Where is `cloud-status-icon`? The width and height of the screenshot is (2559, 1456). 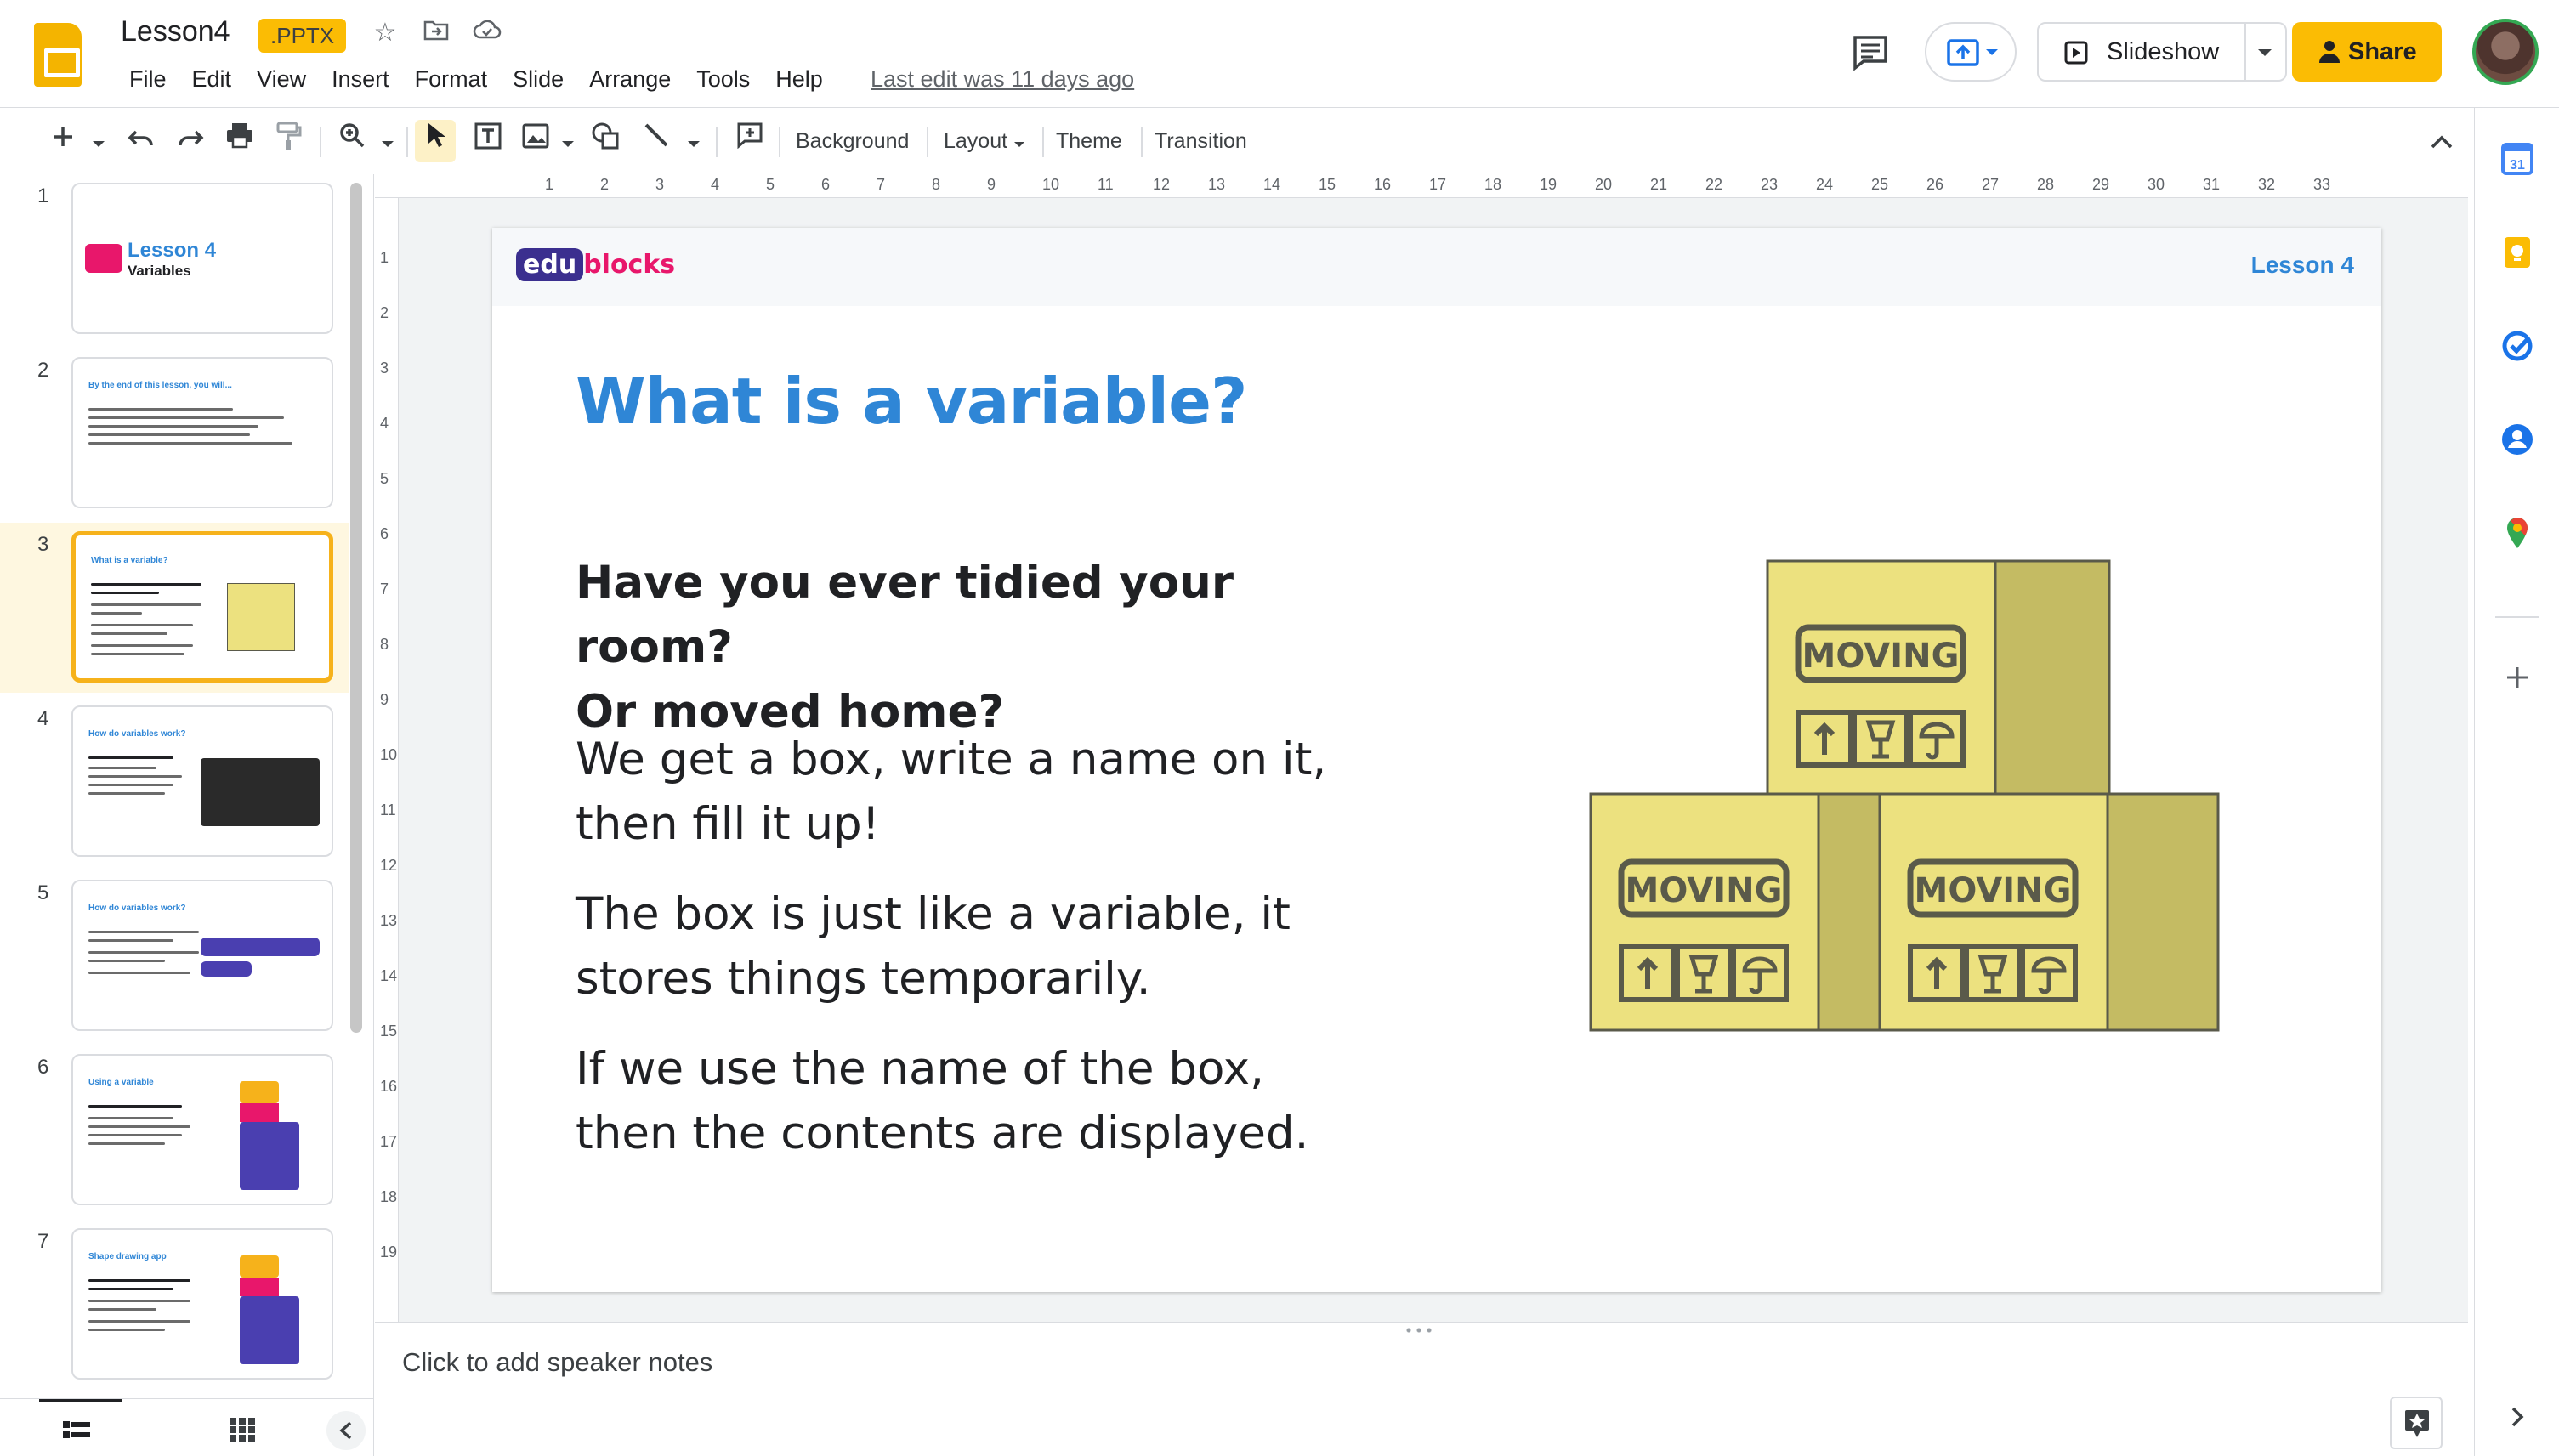
cloud-status-icon is located at coordinates (487, 33).